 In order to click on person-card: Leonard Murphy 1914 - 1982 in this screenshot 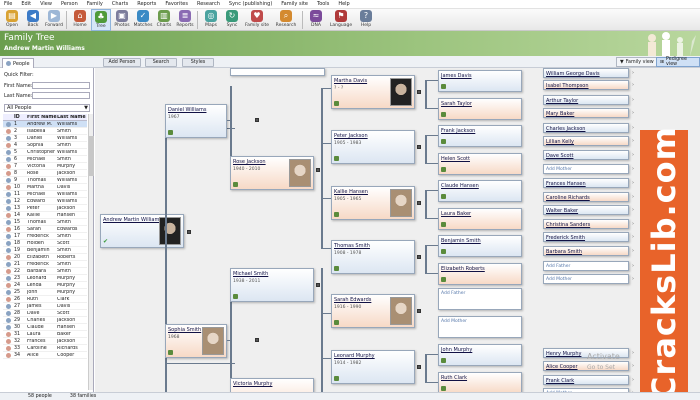, I will do `click(373, 367)`.